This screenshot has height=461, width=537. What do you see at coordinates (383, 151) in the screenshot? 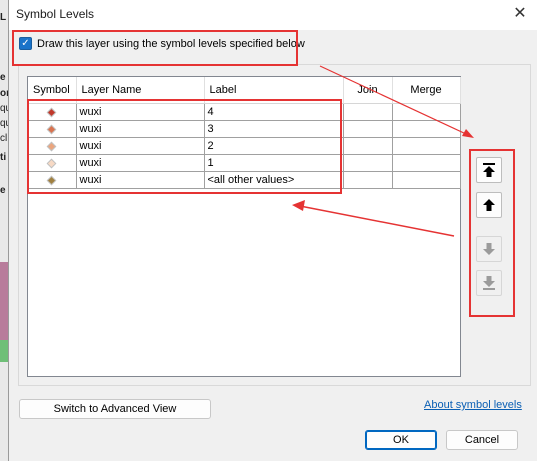
I see `annotation-arrows` at bounding box center [383, 151].